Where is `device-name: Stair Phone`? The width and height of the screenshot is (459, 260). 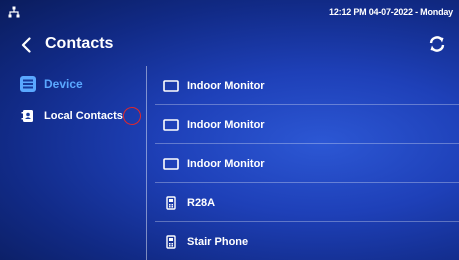 device-name: Stair Phone is located at coordinates (218, 241).